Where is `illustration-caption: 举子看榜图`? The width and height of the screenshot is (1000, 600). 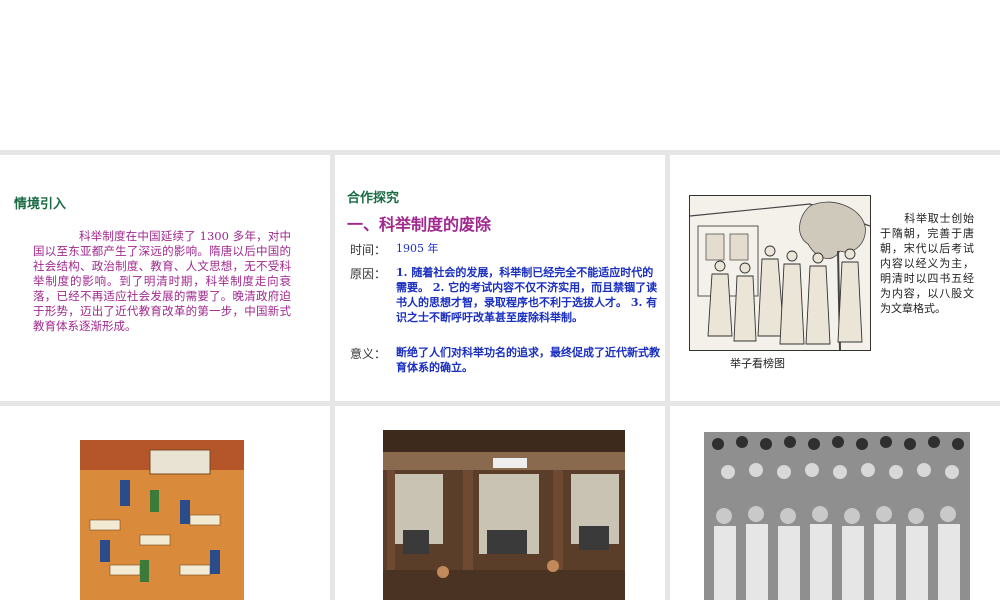
illustration-caption: 举子看榜图 is located at coordinates (757, 363).